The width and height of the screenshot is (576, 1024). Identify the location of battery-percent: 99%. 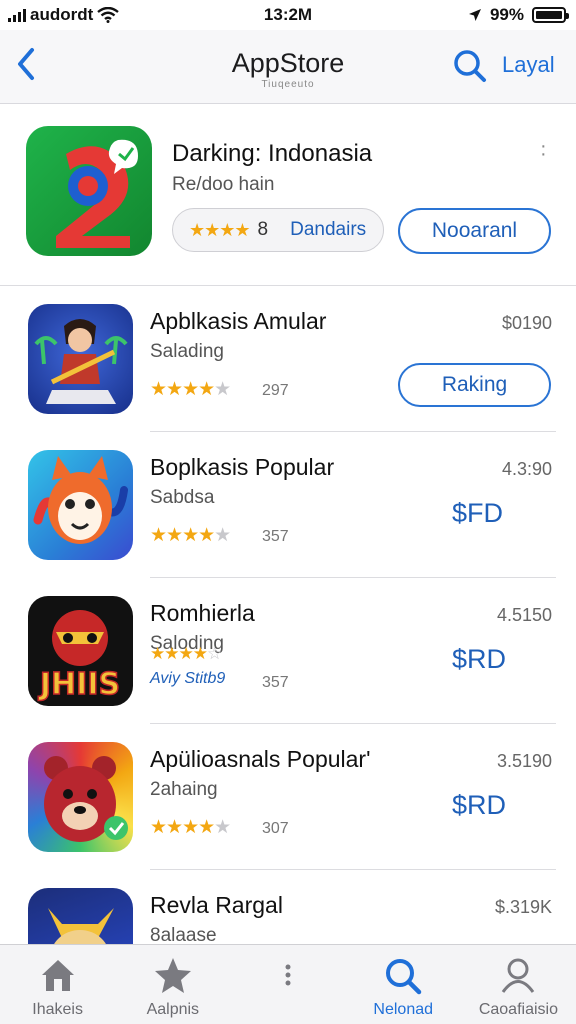
(506, 14).